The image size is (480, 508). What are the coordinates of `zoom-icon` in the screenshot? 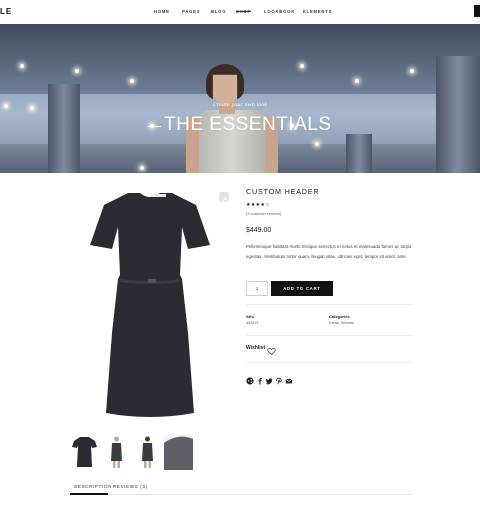 It's located at (224, 197).